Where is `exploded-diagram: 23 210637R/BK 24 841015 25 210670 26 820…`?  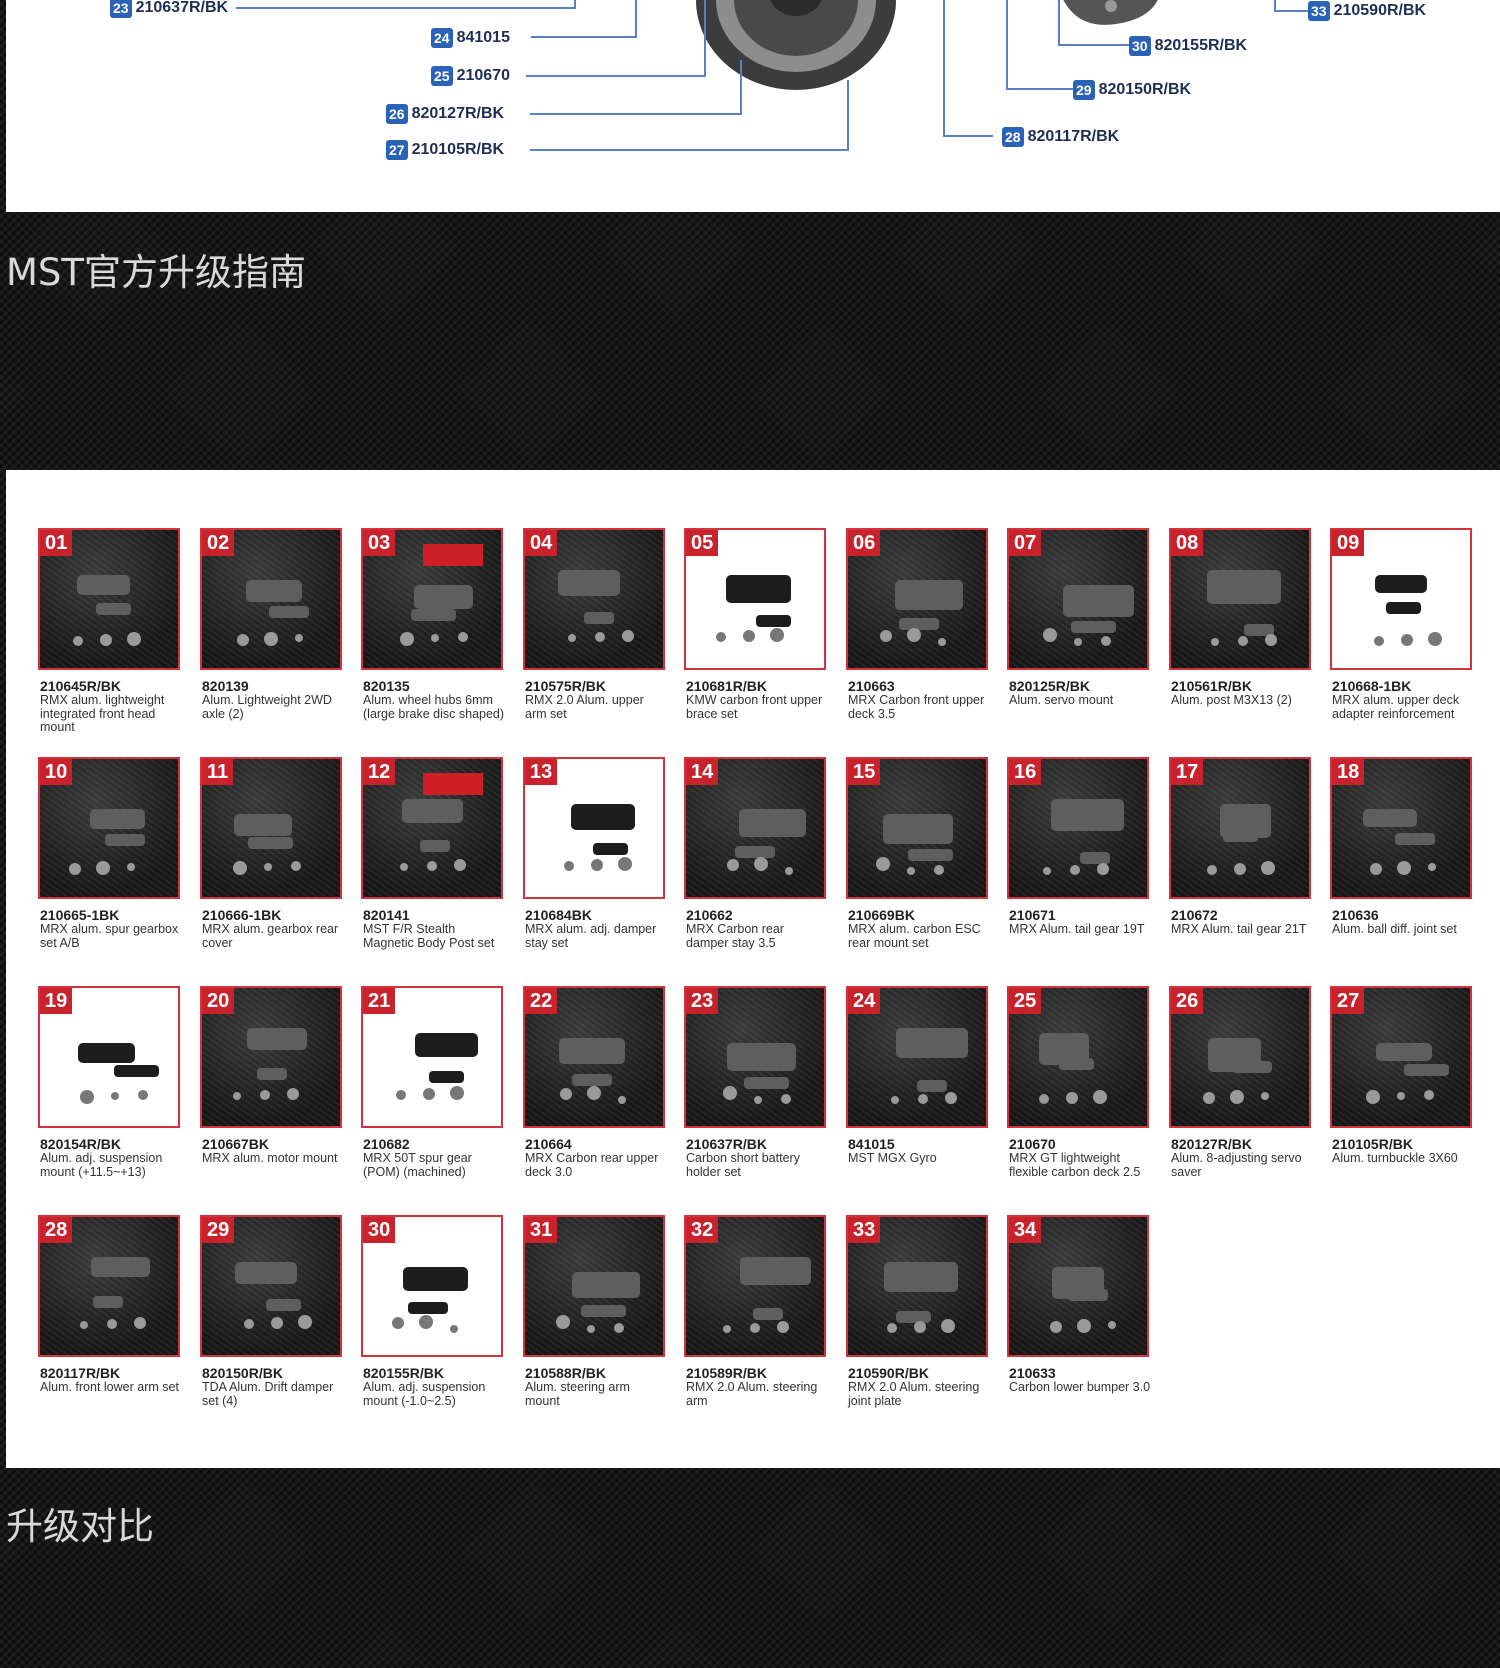 exploded-diagram: 23 210637R/BK 24 841015 25 210670 26 820… is located at coordinates (753, 106).